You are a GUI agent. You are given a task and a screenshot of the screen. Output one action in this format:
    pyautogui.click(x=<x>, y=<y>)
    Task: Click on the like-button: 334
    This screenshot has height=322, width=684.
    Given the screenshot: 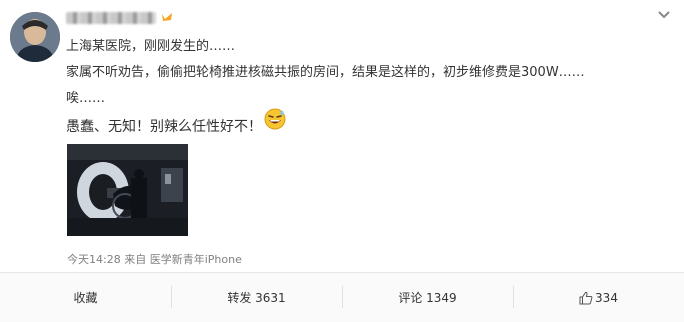 What is the action you would take?
    pyautogui.click(x=598, y=297)
    